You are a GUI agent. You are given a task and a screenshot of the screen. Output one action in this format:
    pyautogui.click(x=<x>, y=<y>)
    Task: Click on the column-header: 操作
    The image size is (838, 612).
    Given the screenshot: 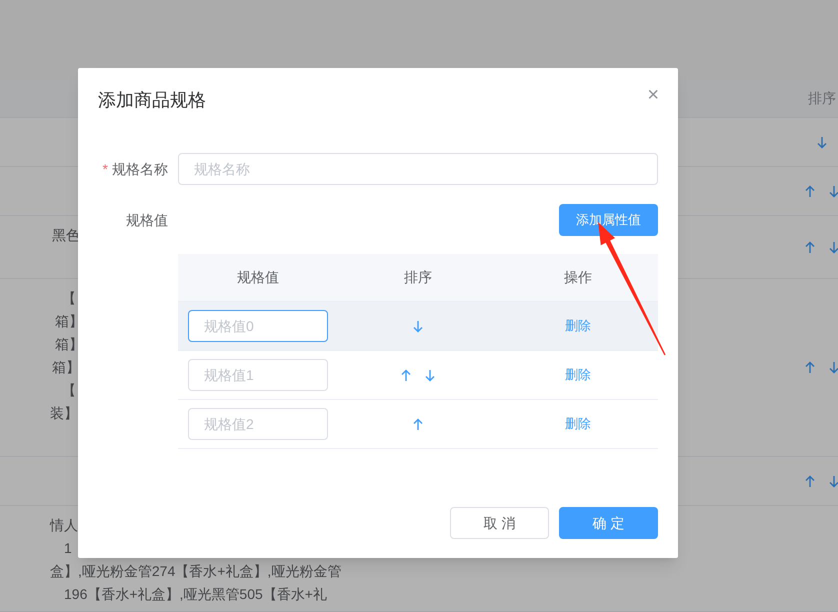 What is the action you would take?
    pyautogui.click(x=578, y=277)
    